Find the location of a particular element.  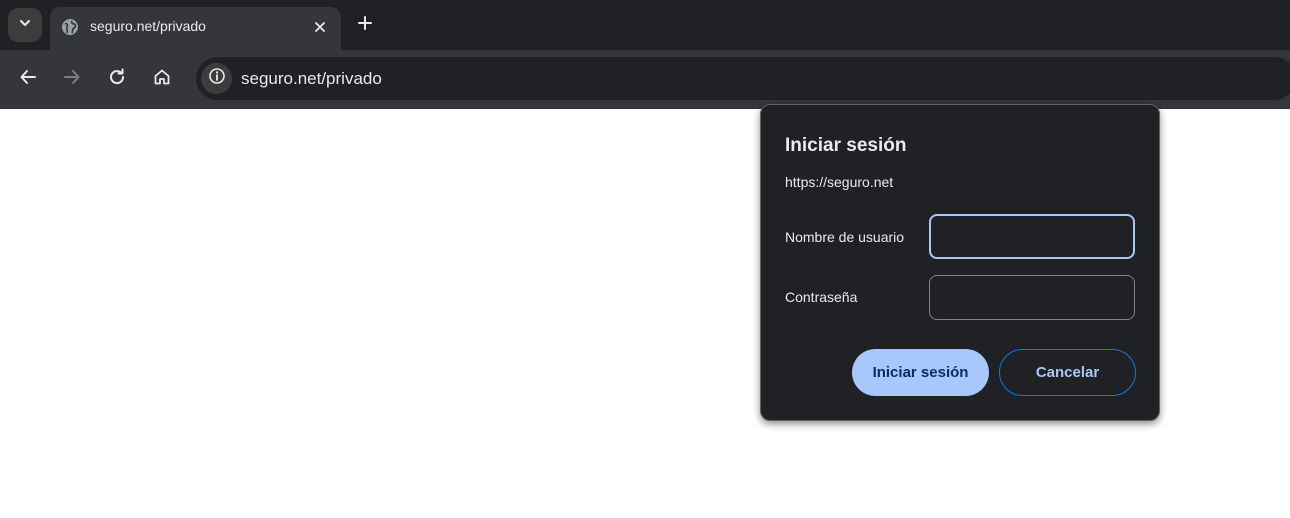

reload-button is located at coordinates (117, 79).